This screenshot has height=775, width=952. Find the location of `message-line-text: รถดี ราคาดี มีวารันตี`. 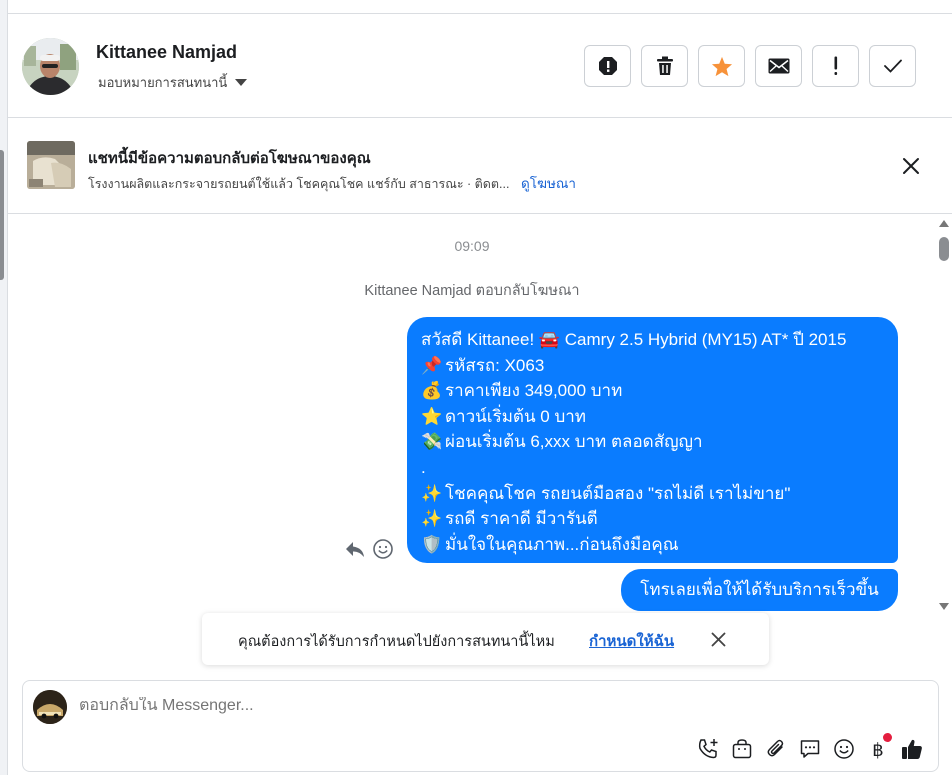

message-line-text: รถดี ราคาดี มีวารันตี is located at coordinates (521, 519).